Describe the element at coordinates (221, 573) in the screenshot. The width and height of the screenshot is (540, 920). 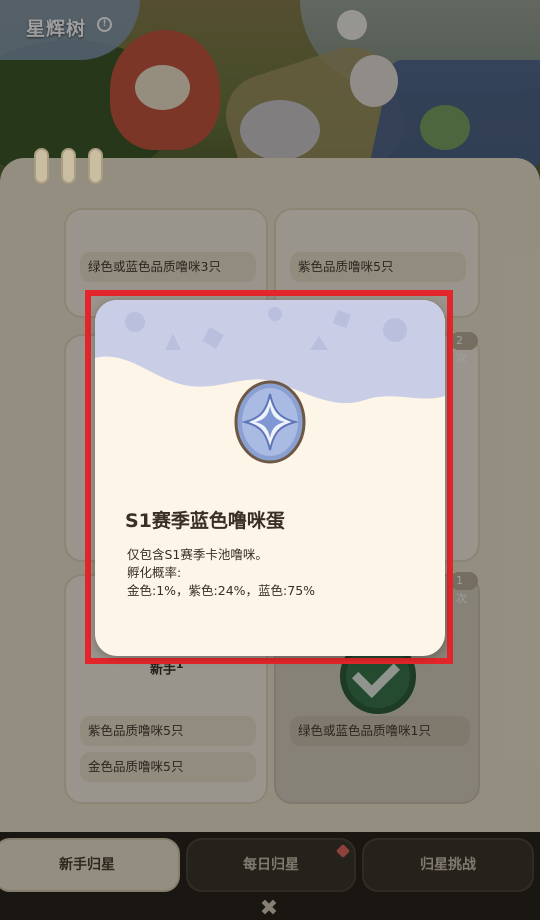
I see `popup-description: 仅包含S1赛季卡池噜咪。 孵化概率: 金色:1%，紫色:24%，蓝色:75%` at that location.